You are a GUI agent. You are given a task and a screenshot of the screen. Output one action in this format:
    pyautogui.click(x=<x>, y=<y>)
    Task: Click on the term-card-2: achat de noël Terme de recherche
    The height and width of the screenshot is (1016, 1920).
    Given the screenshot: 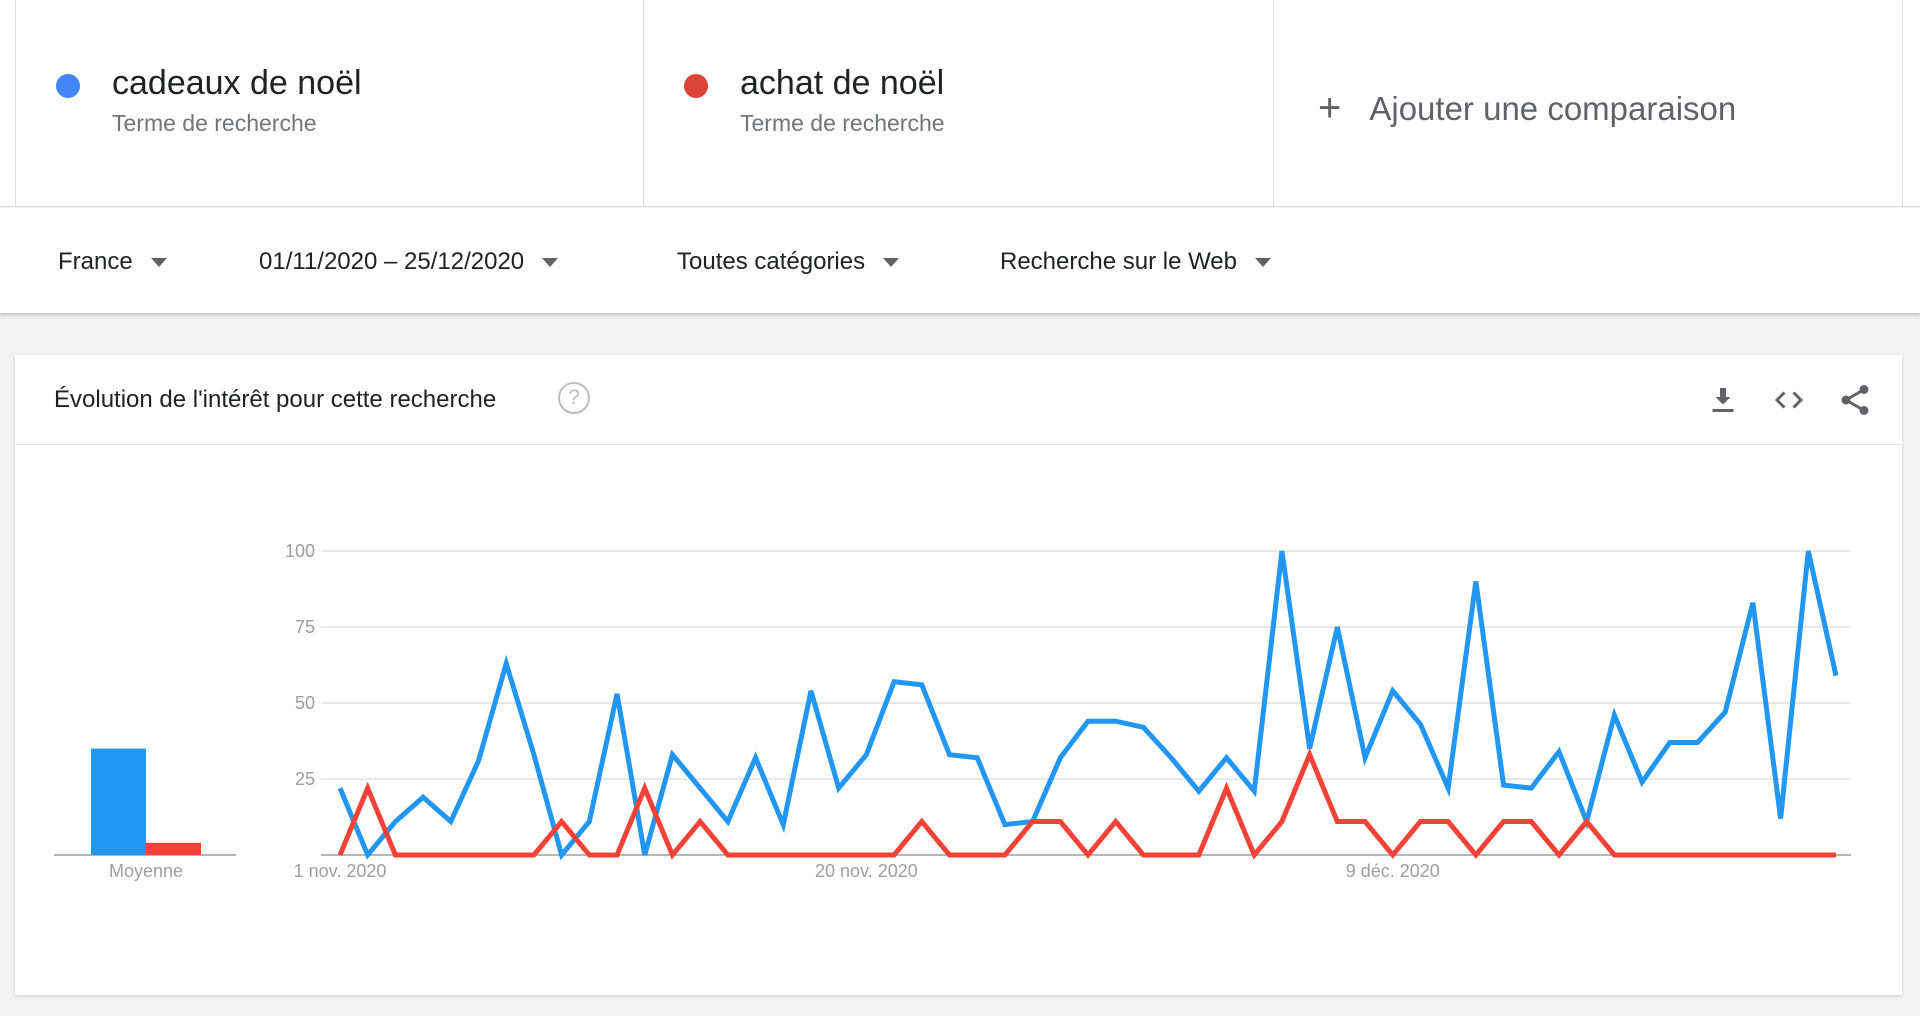 What is the action you would take?
    pyautogui.click(x=958, y=103)
    